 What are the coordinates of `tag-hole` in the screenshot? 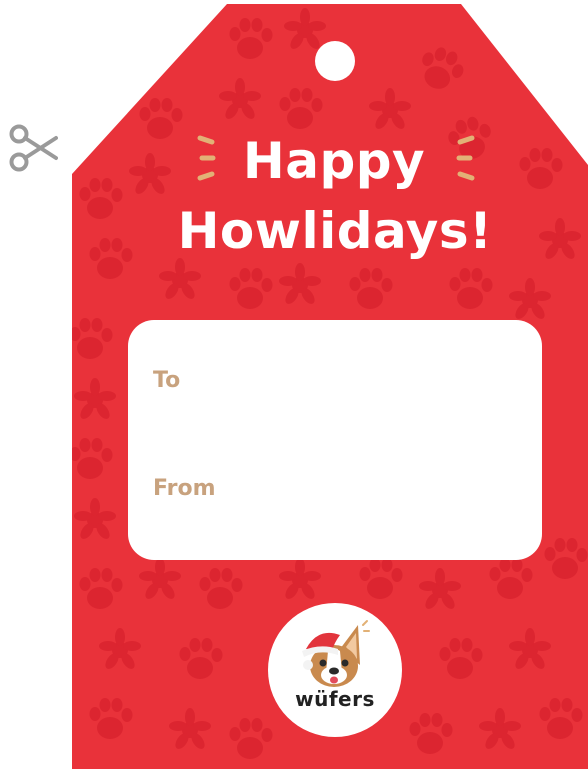 It's located at (335, 61).